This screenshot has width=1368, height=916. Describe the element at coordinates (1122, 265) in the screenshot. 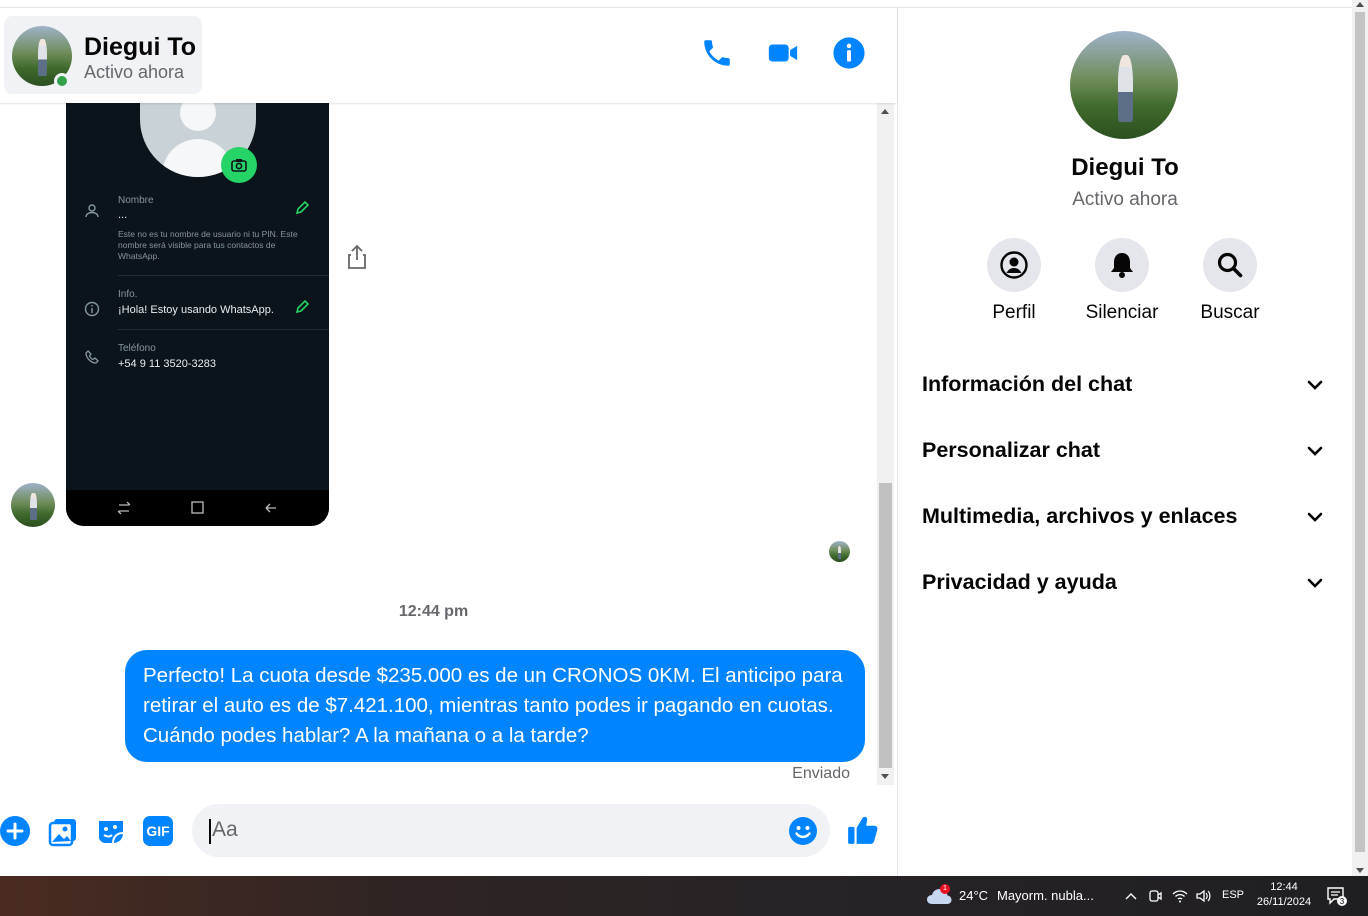

I see `bell-icon` at that location.